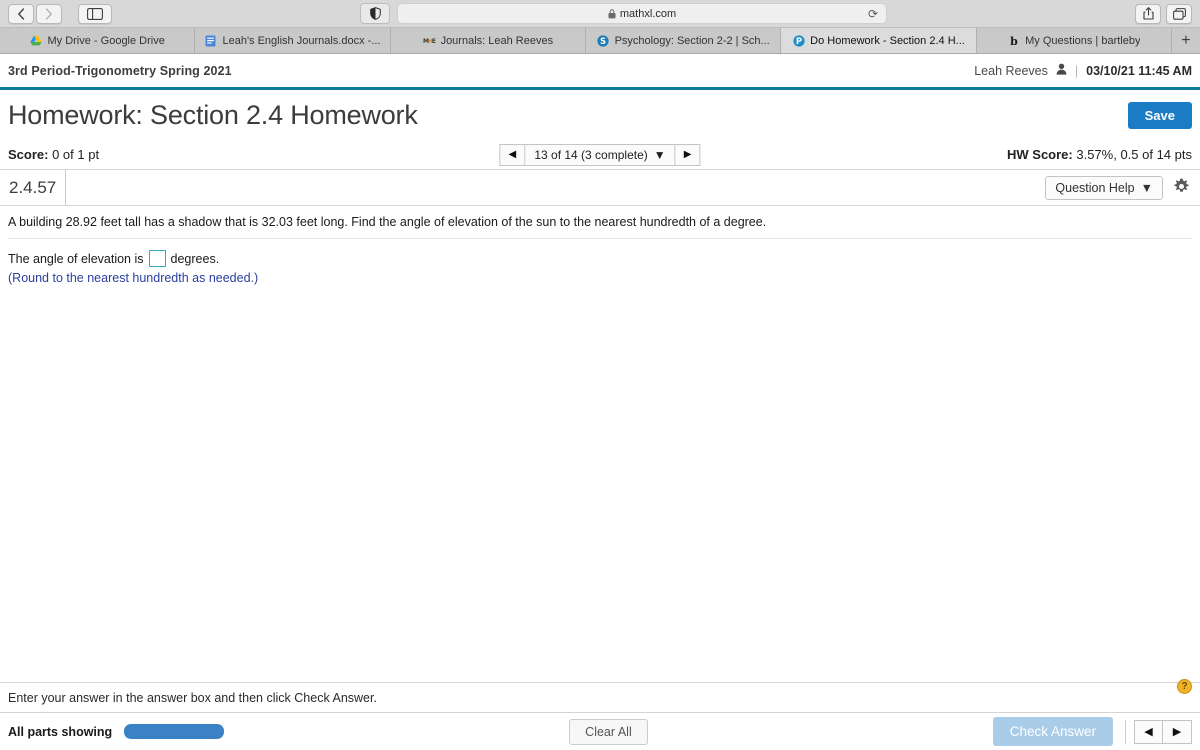  Describe the element at coordinates (28, 154) in the screenshot. I see `score-label: Score:` at that location.